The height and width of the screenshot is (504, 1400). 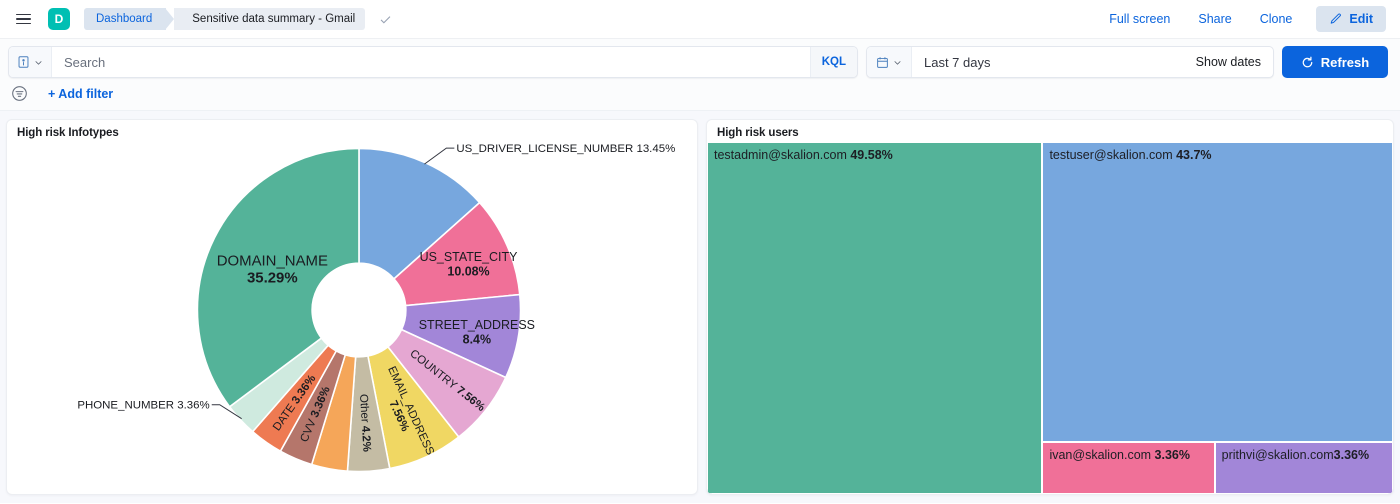 What do you see at coordinates (782, 155) in the screenshot?
I see `treemap-cell-name: testadmin@skalion.com` at bounding box center [782, 155].